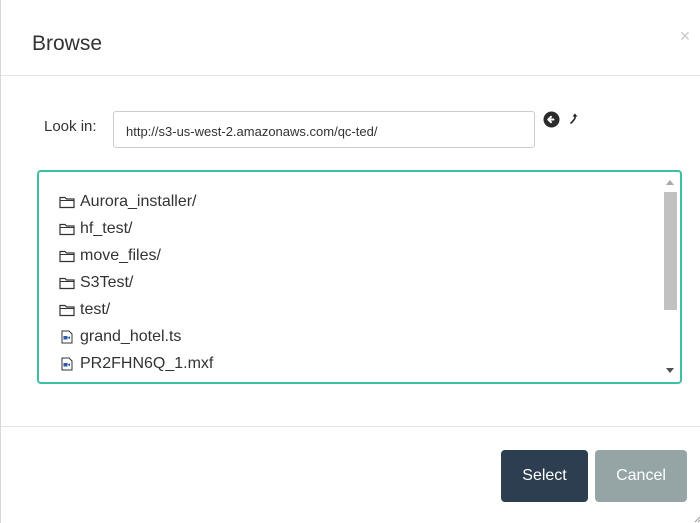  I want to click on dialog-header: Browse ×, so click(350, 38).